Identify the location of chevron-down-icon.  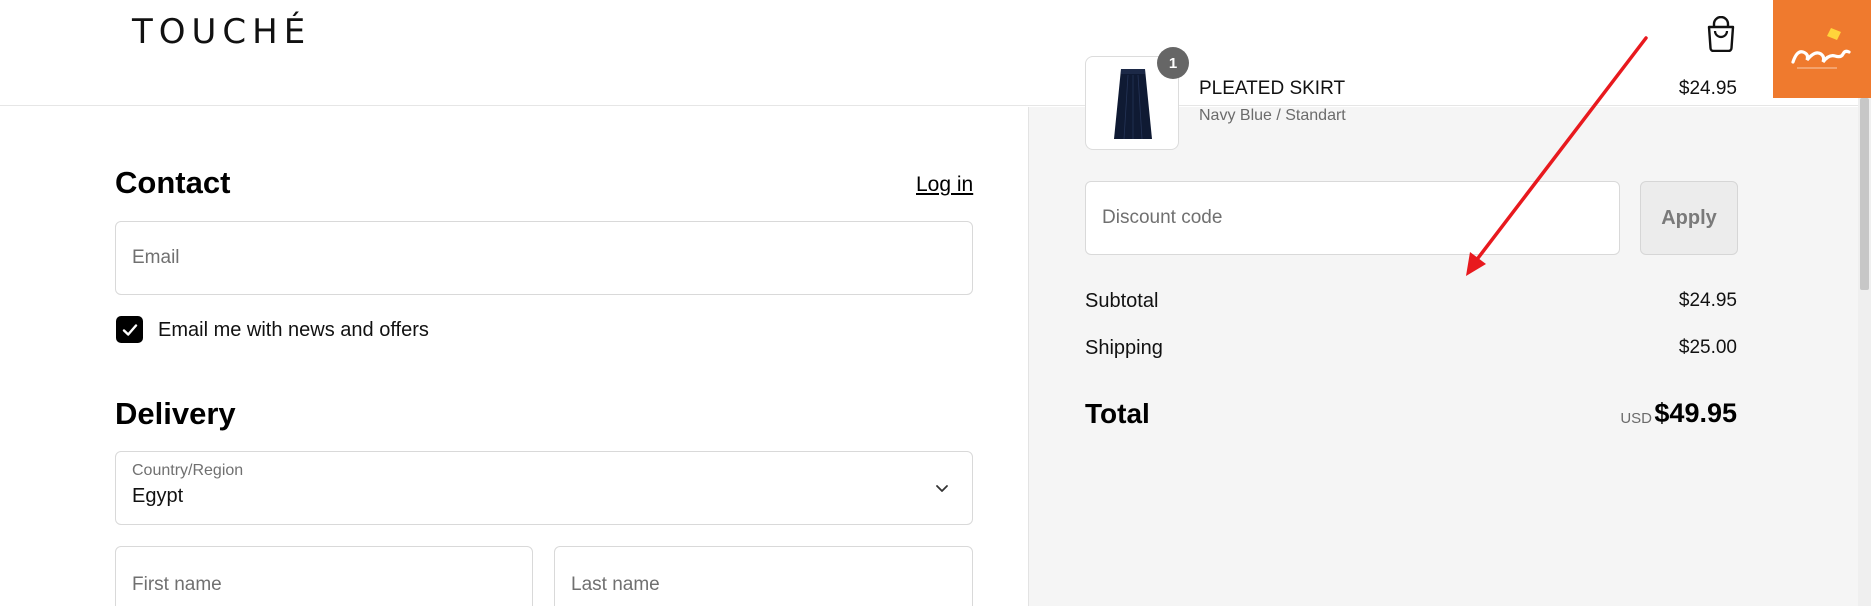
(942, 488).